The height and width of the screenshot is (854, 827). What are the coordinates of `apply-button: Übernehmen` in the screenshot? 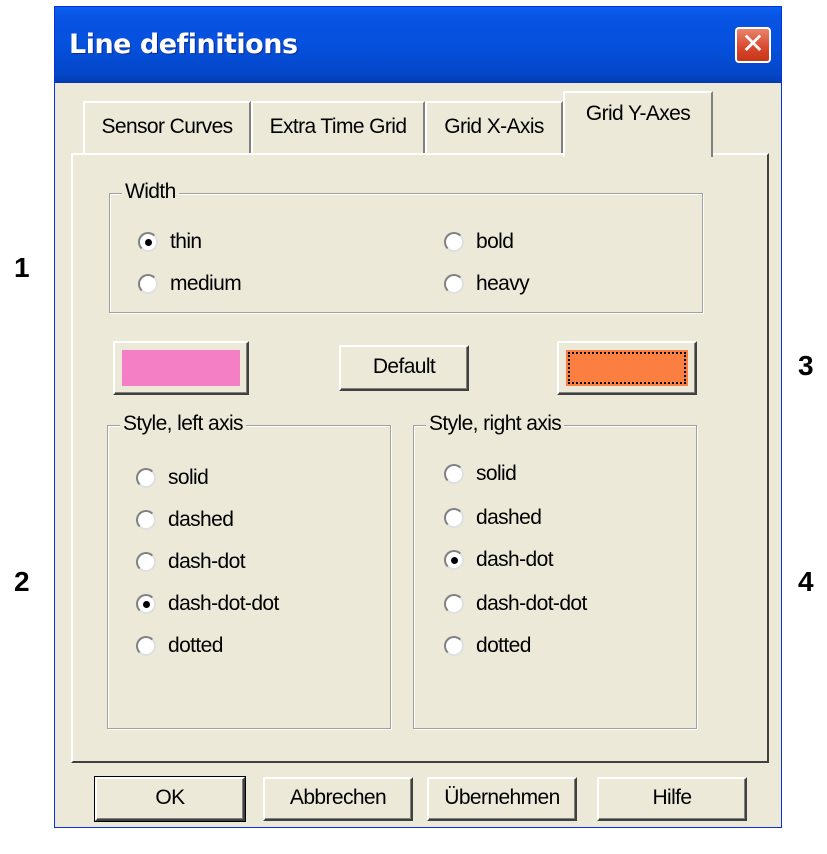 It's located at (502, 799).